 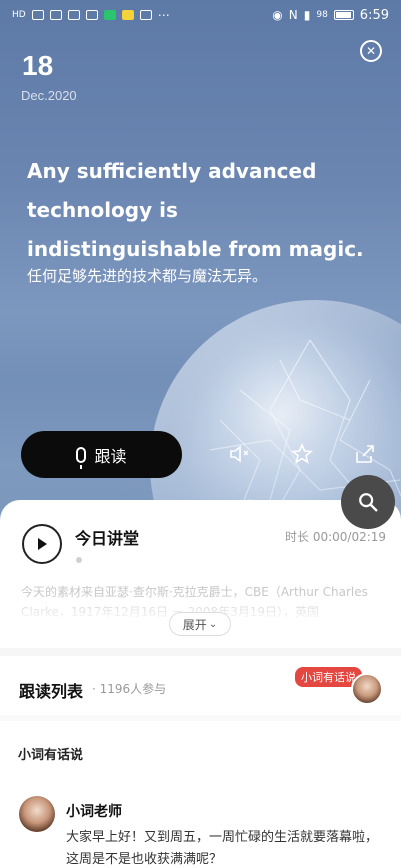 I want to click on follow-list-count: · 1196人参与, so click(x=129, y=689).